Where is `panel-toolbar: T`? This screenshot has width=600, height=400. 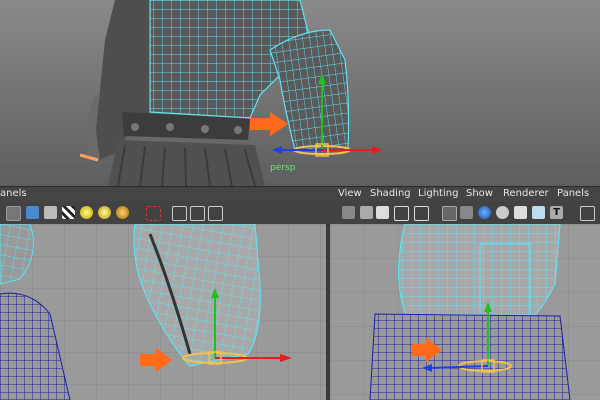
panel-toolbar: T is located at coordinates (300, 213).